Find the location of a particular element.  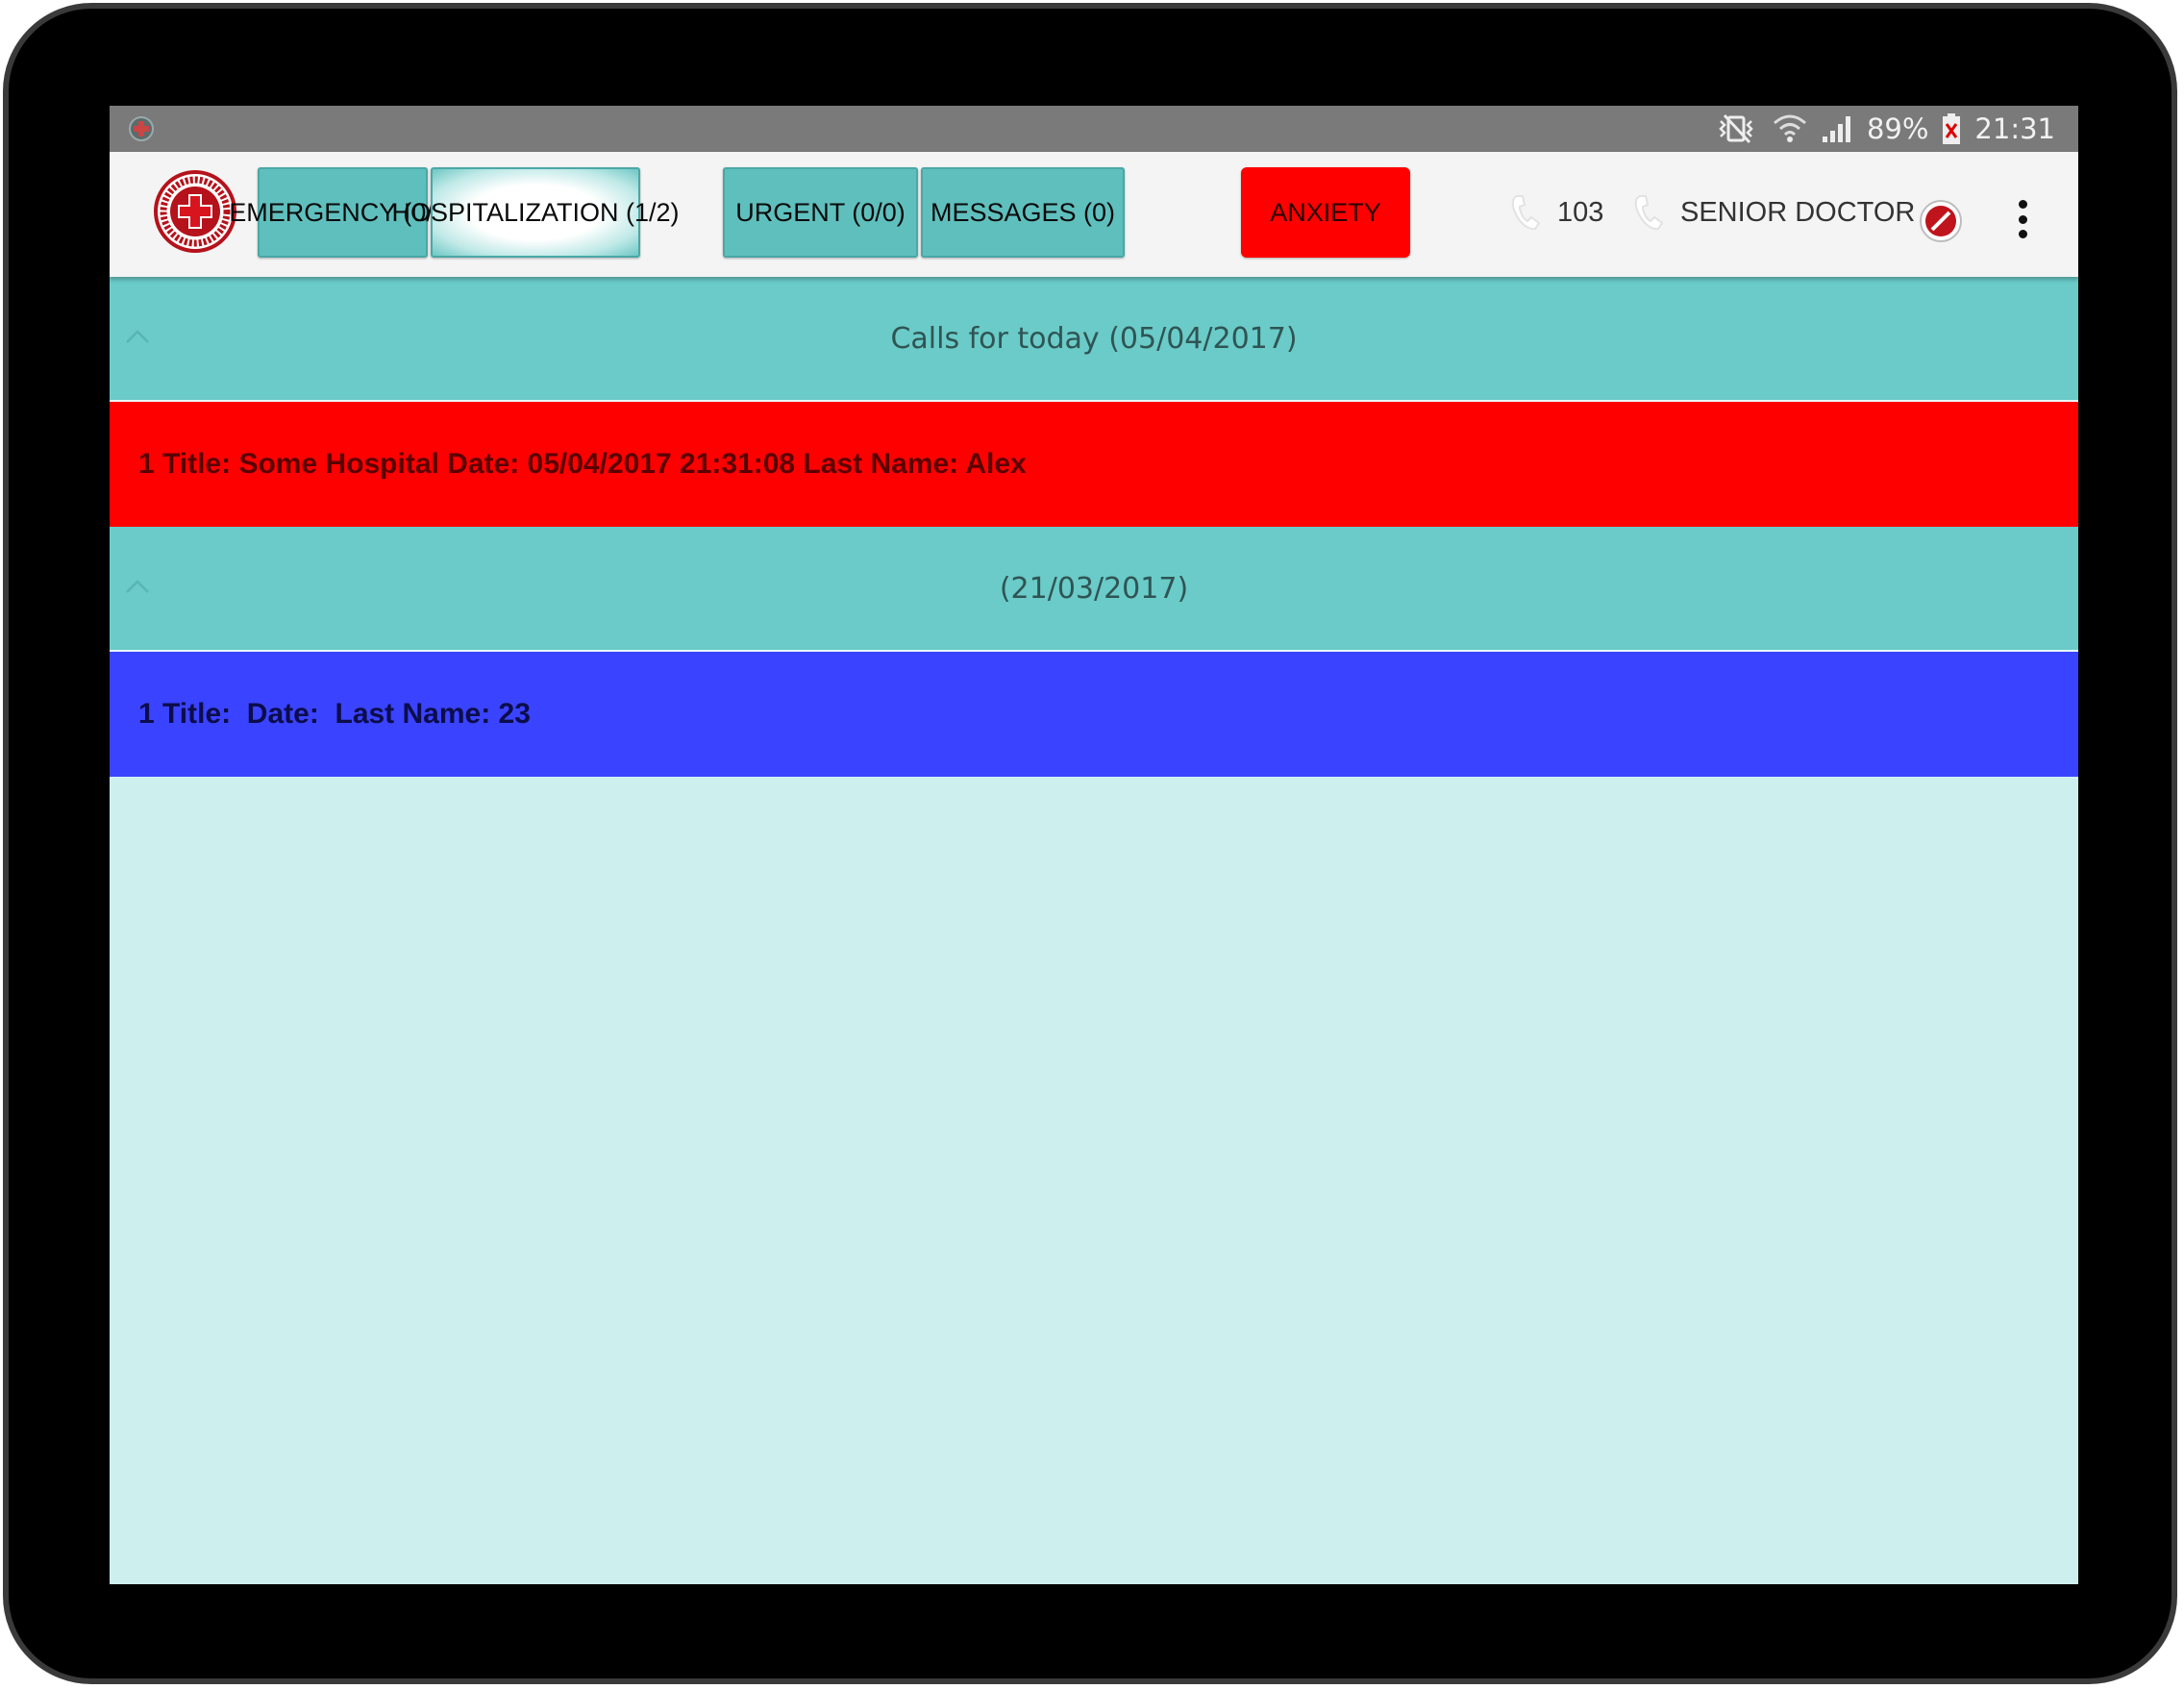

call-103-button: 103 is located at coordinates (1556, 212).